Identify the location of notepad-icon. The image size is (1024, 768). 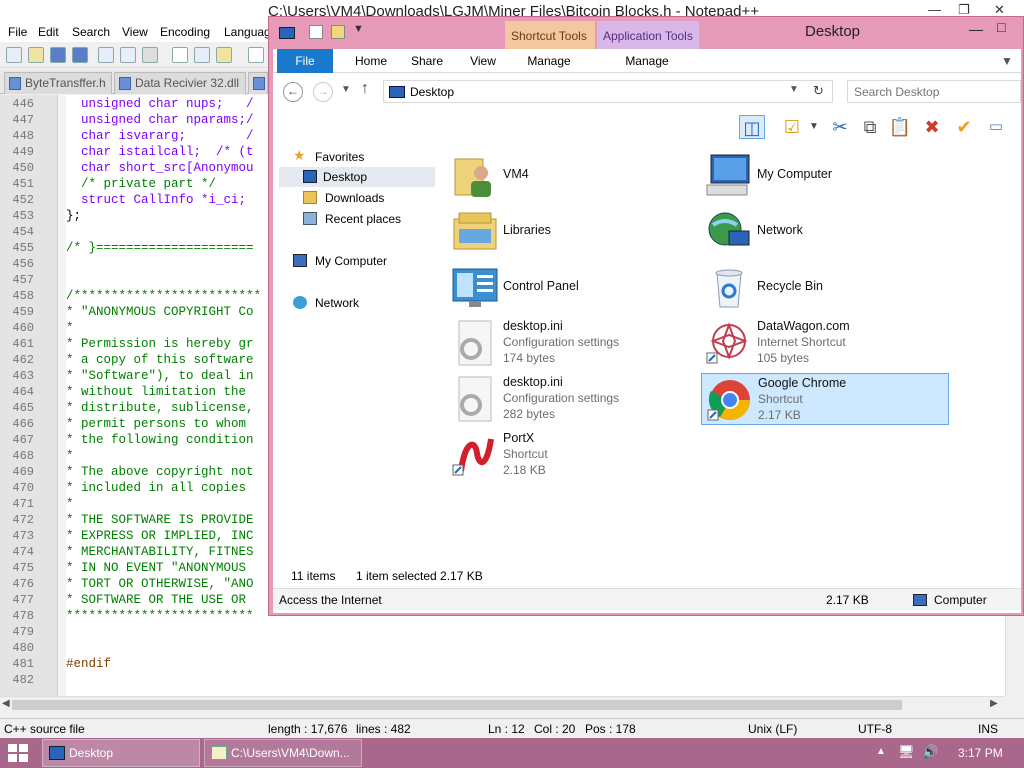
(219, 753).